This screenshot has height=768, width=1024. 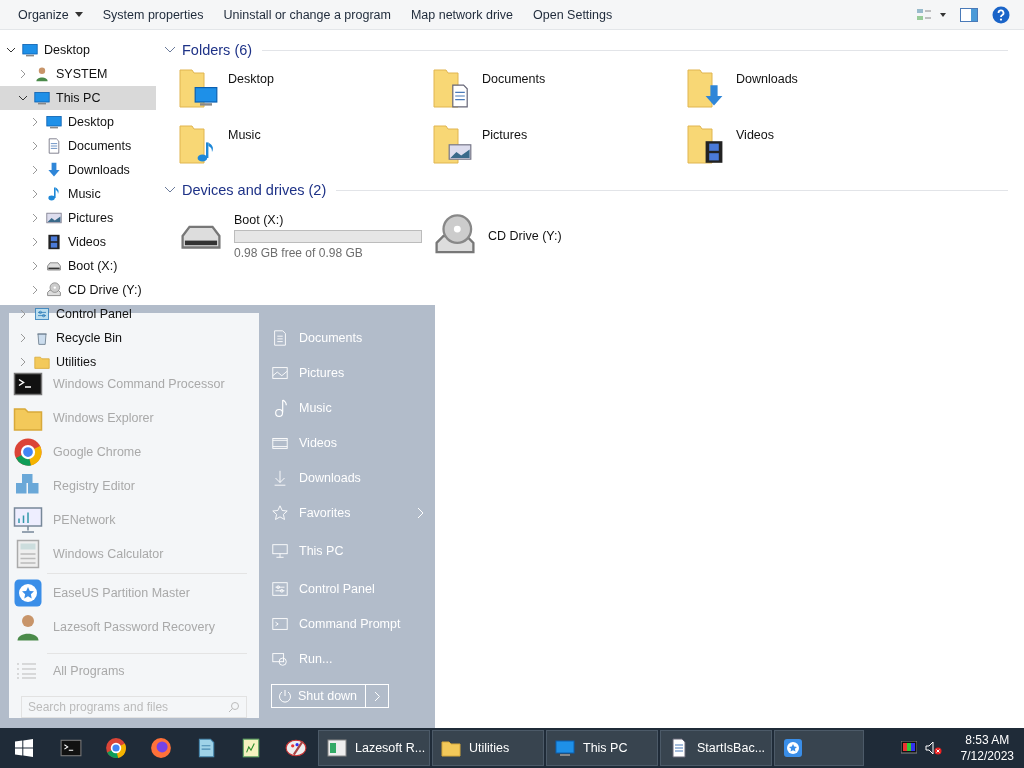 I want to click on section-title: Devices and drives (2), so click(x=254, y=190).